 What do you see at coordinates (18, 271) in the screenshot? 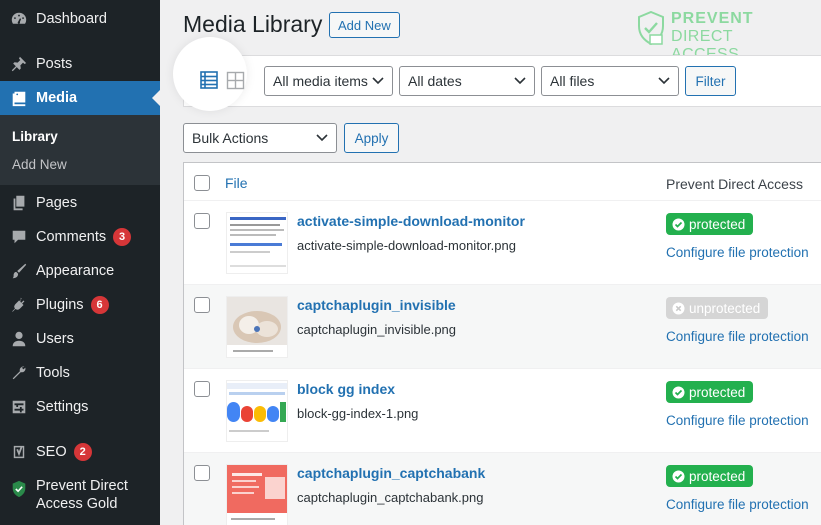
I see `brush-icon` at bounding box center [18, 271].